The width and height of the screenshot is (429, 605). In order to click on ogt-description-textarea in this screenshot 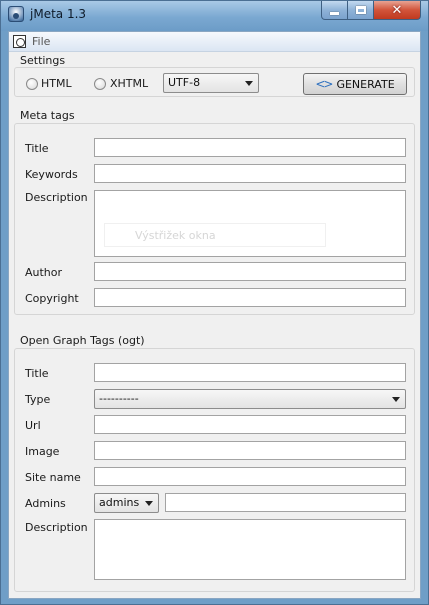, I will do `click(250, 549)`.